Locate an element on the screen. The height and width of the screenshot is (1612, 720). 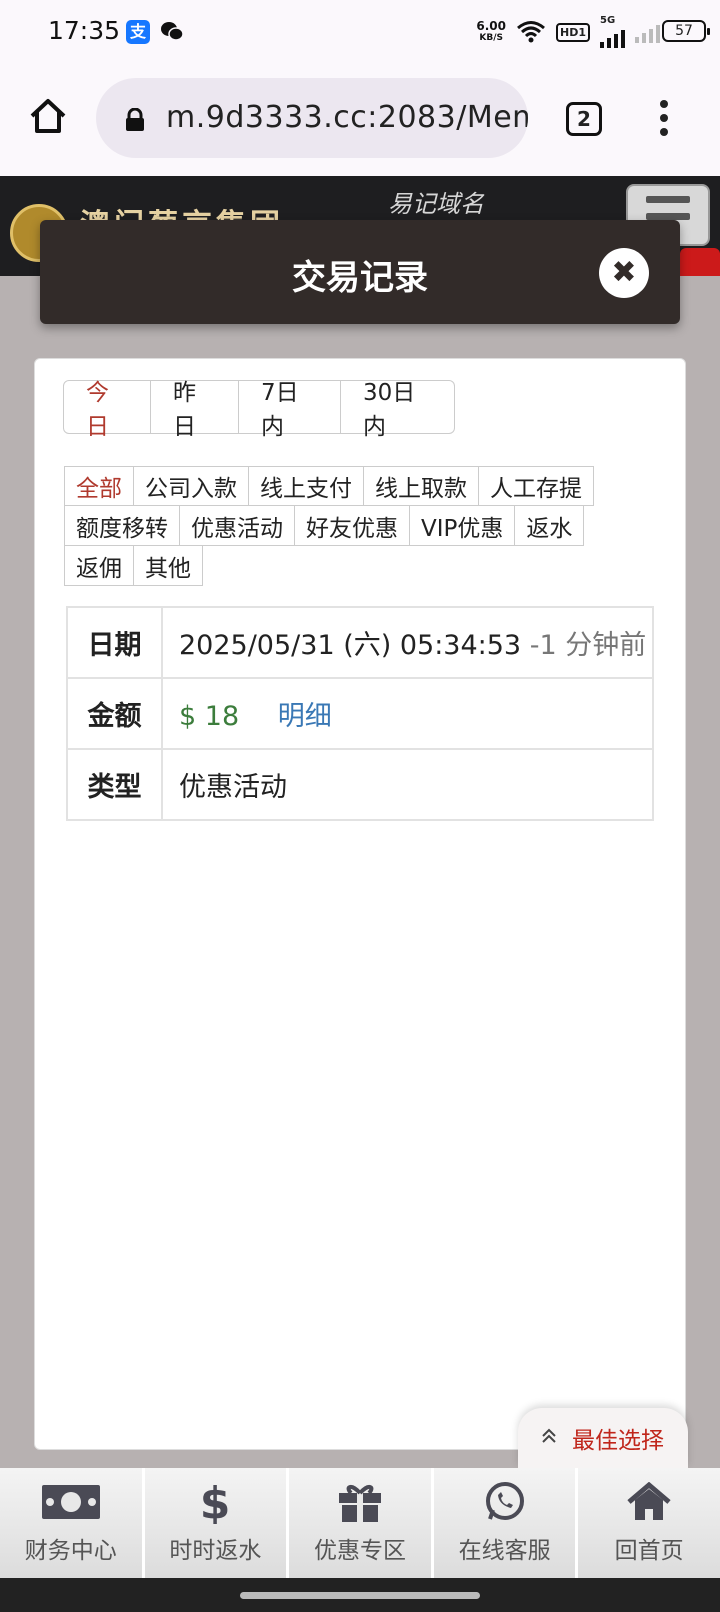
best-choice-button: 最佳选择 is located at coordinates (603, 1438).